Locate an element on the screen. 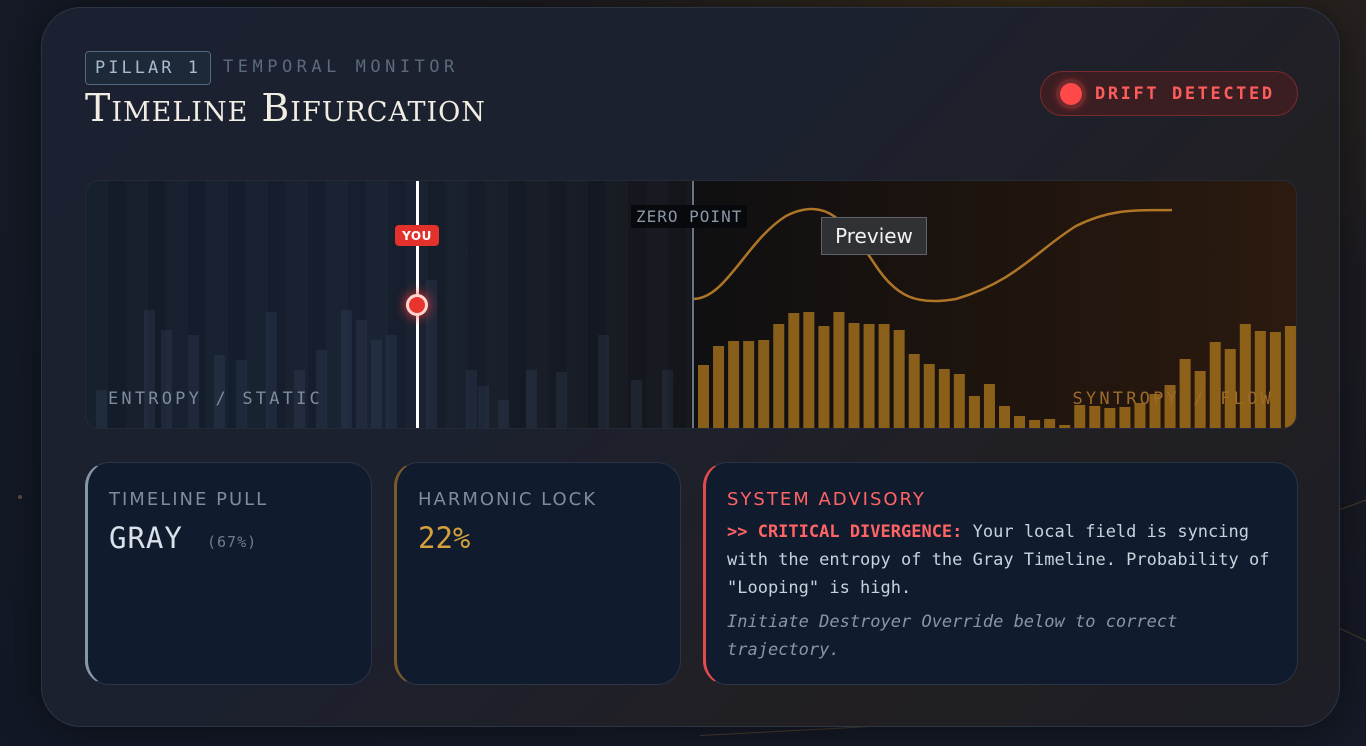 Image resolution: width=1366 pixels, height=746 pixels. timeline-pull-percent: (67%) is located at coordinates (232, 542).